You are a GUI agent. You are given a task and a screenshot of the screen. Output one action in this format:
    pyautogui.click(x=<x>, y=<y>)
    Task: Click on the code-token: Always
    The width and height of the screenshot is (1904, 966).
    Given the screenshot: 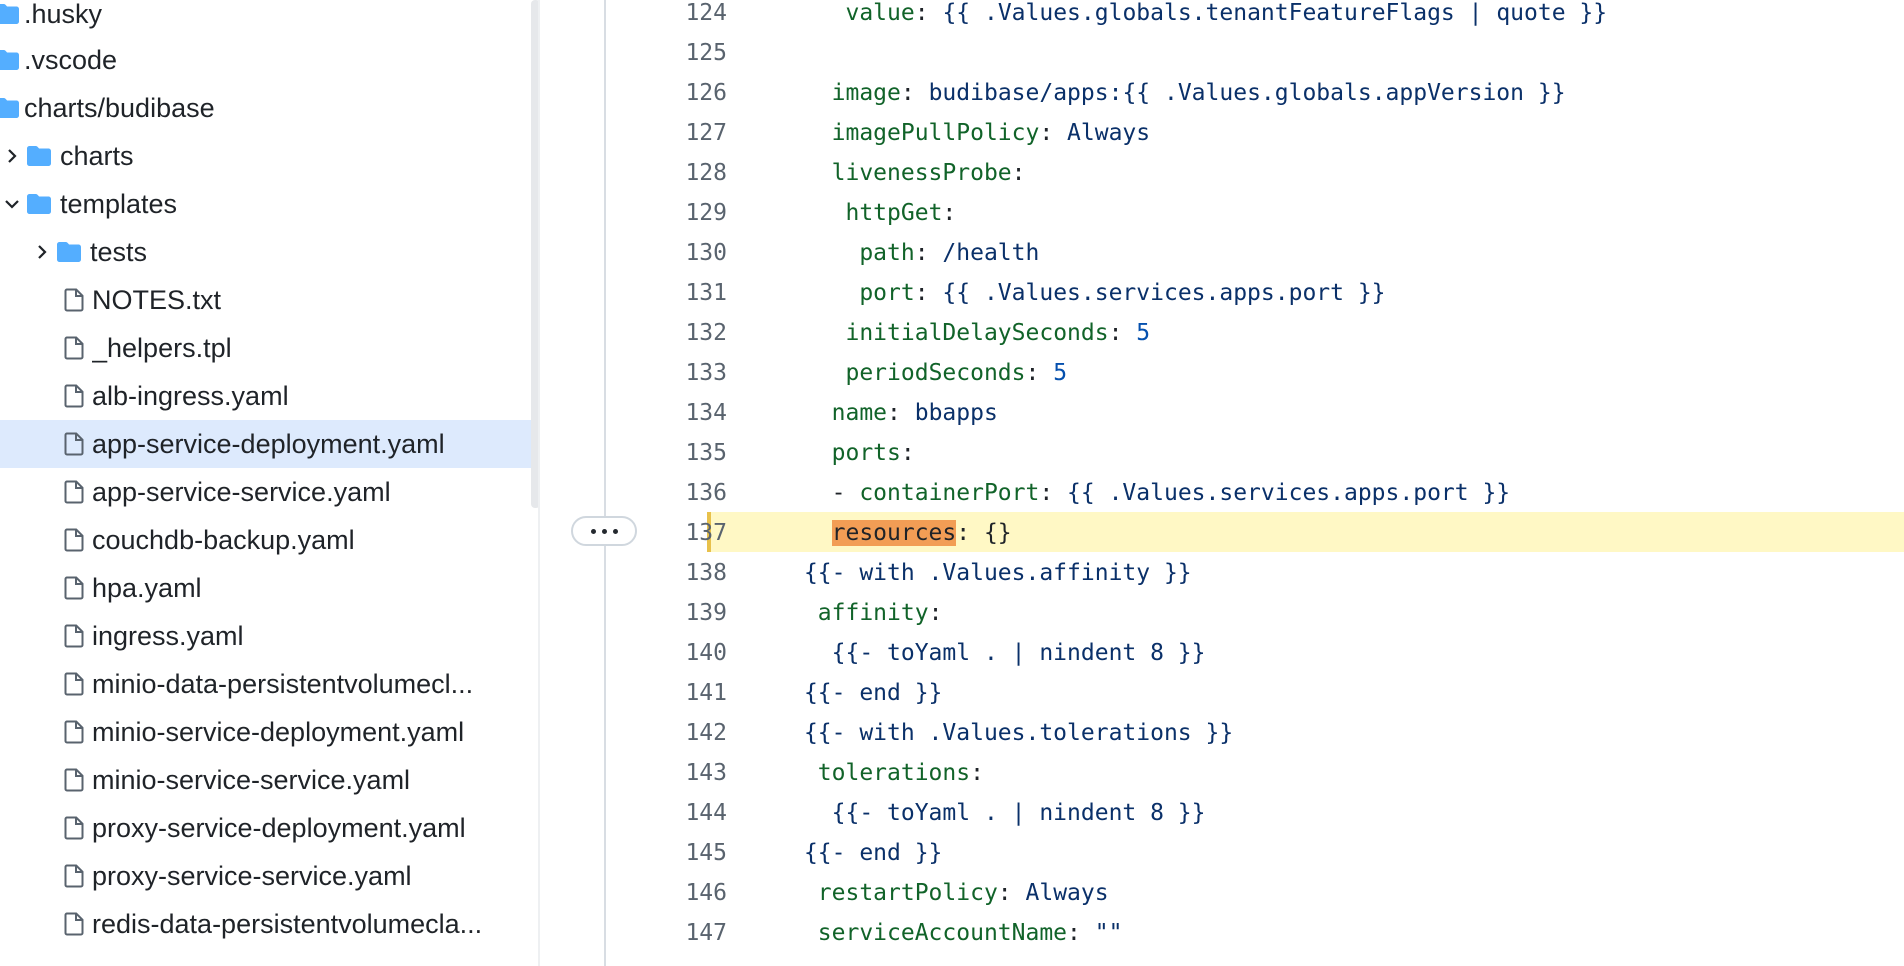 What is the action you would take?
    pyautogui.click(x=1067, y=893)
    